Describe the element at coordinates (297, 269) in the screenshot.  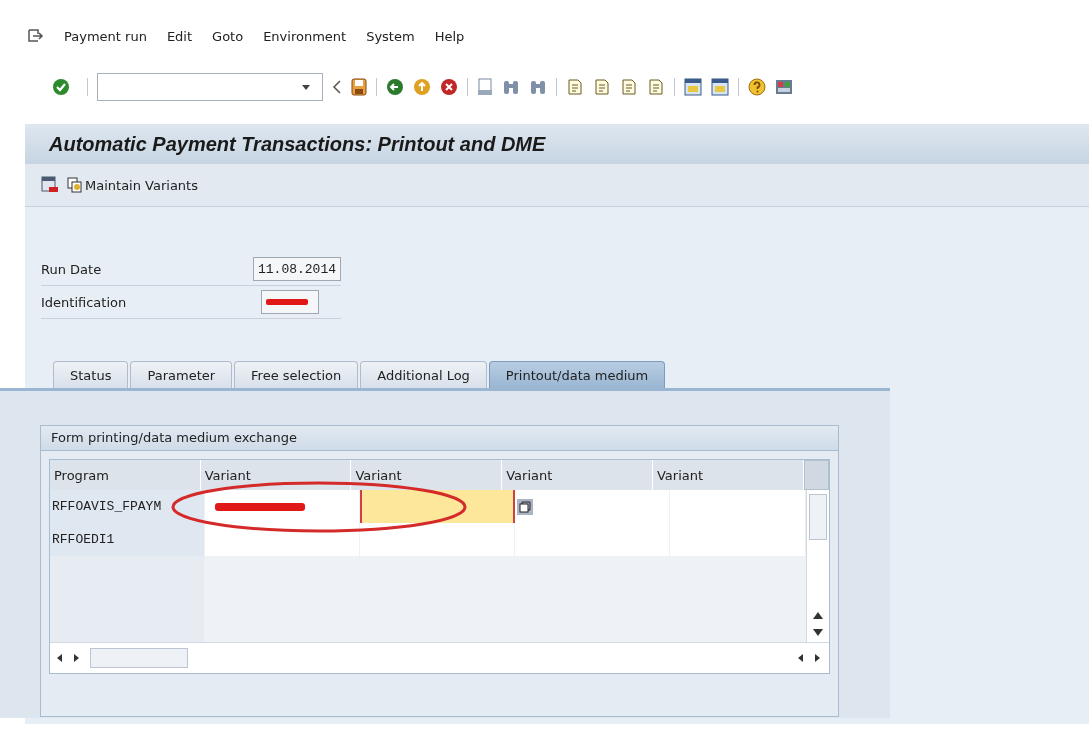
I see `input-field: 11.08.2014` at that location.